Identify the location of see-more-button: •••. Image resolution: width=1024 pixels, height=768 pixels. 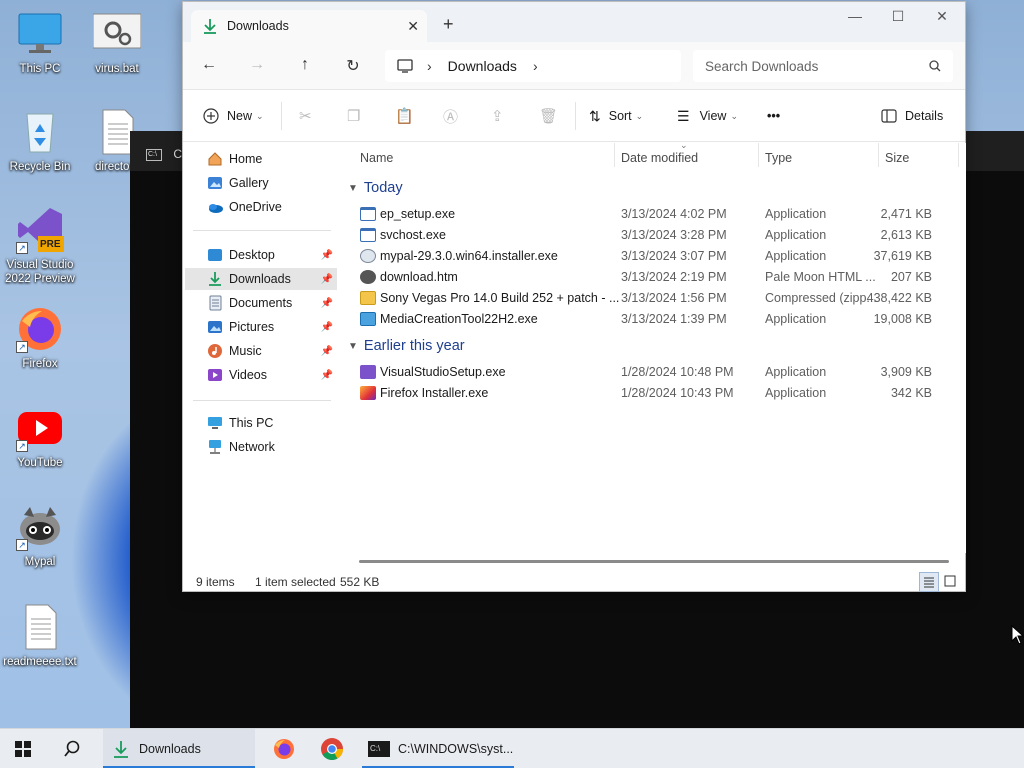
(773, 116).